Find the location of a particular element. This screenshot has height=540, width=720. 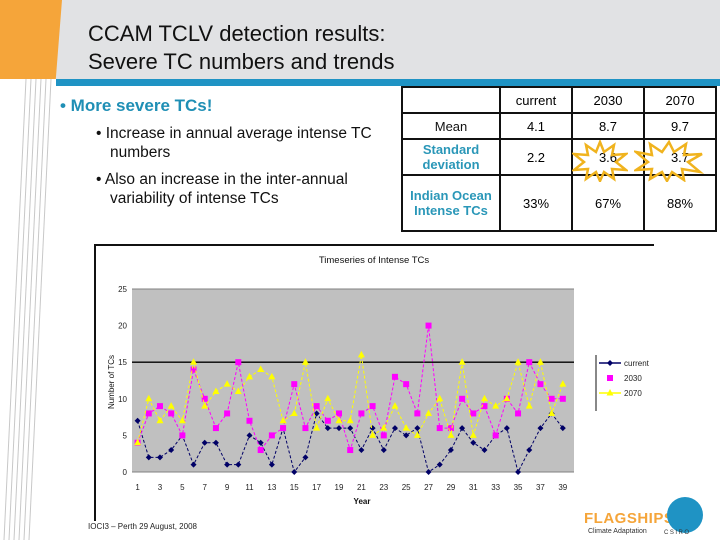

legend-label-2070: 2070 is located at coordinates (633, 393).